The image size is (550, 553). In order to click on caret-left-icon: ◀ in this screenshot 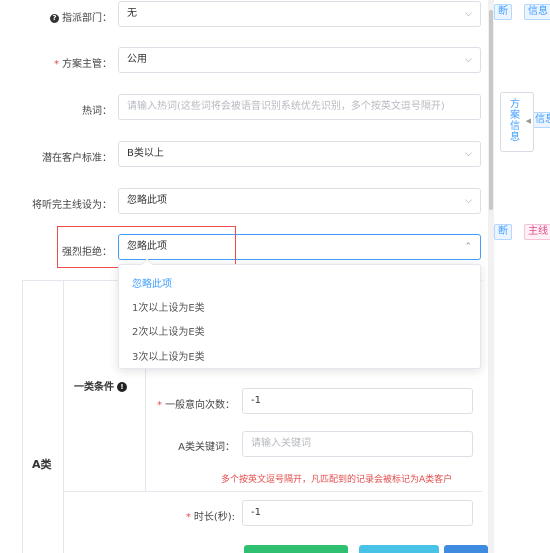, I will do `click(528, 121)`.